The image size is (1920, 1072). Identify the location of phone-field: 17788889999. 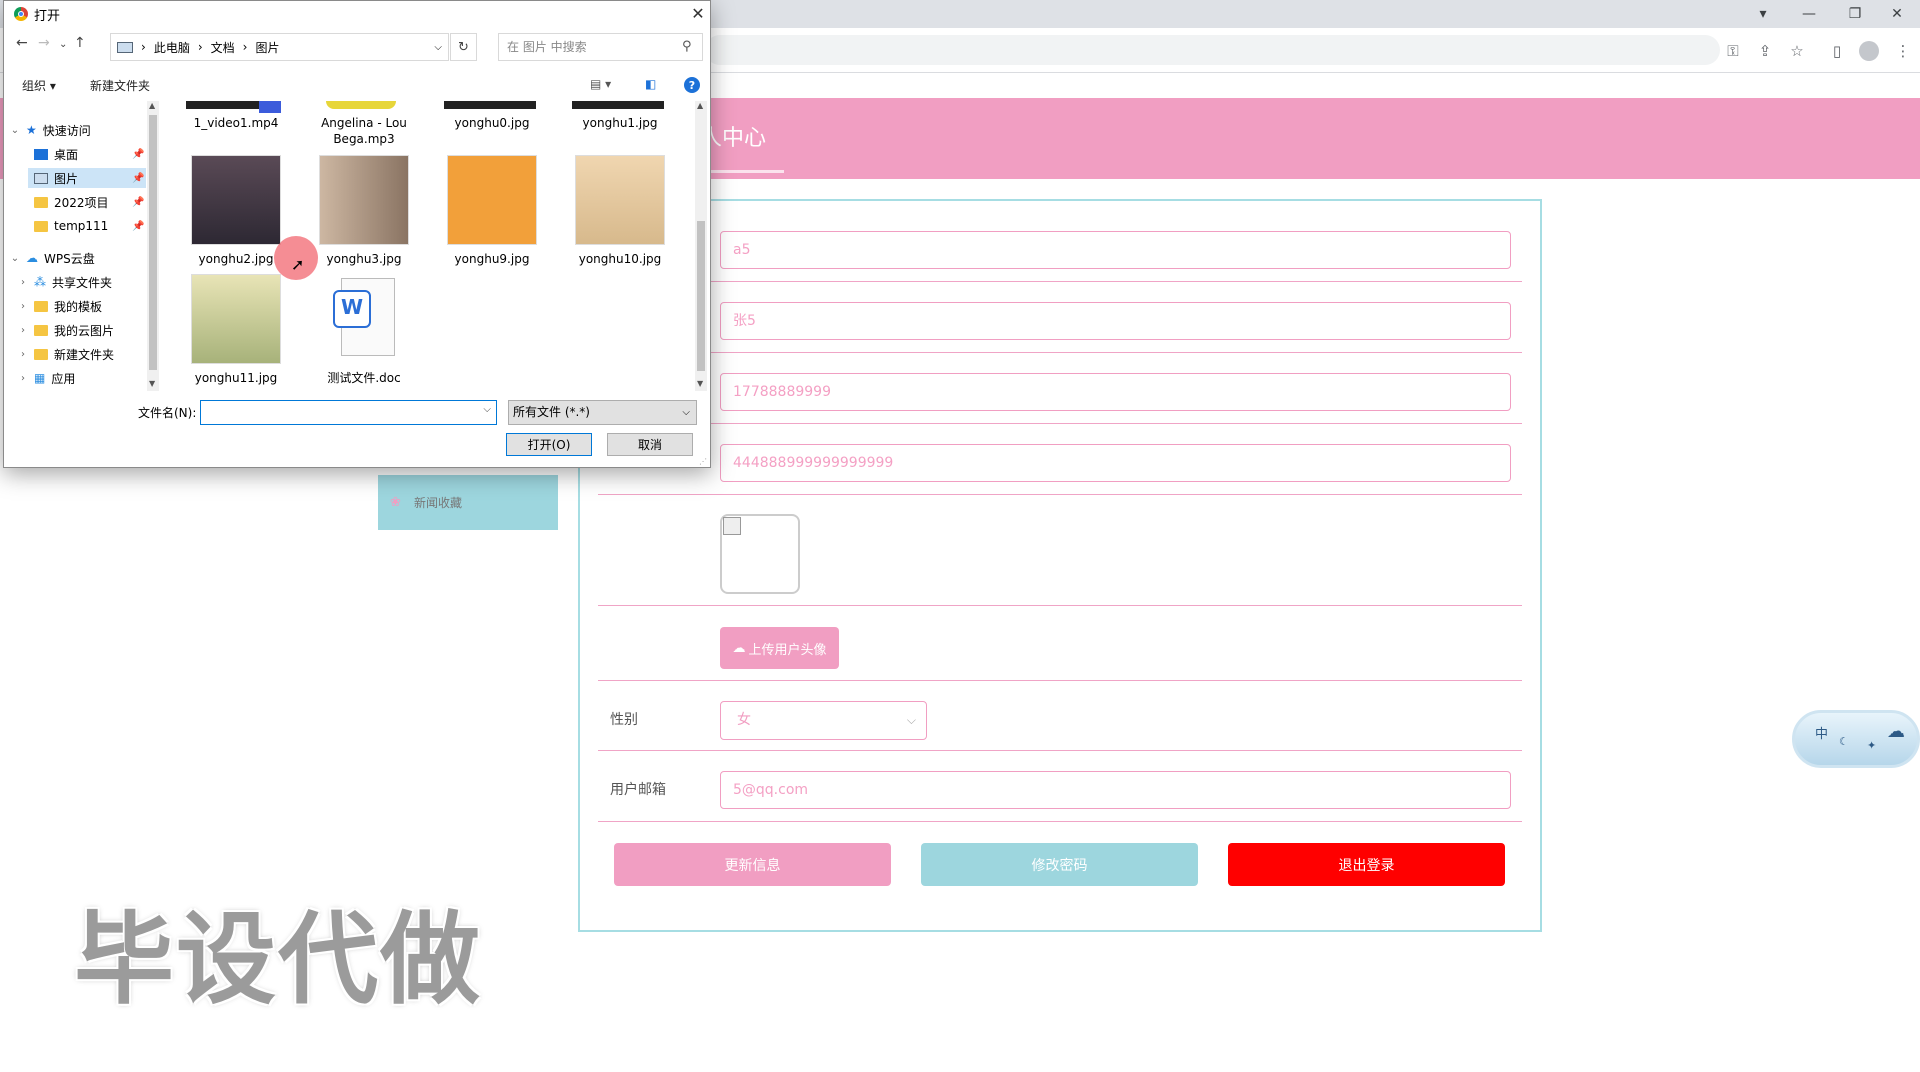
(1115, 392).